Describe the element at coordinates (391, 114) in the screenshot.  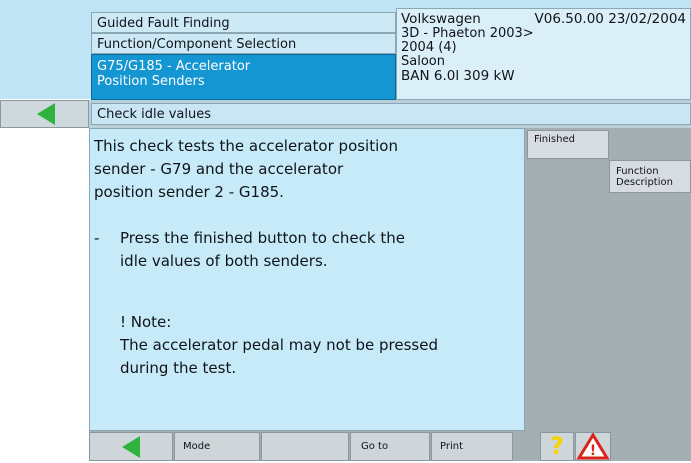
I see `page-title: Check idle values` at that location.